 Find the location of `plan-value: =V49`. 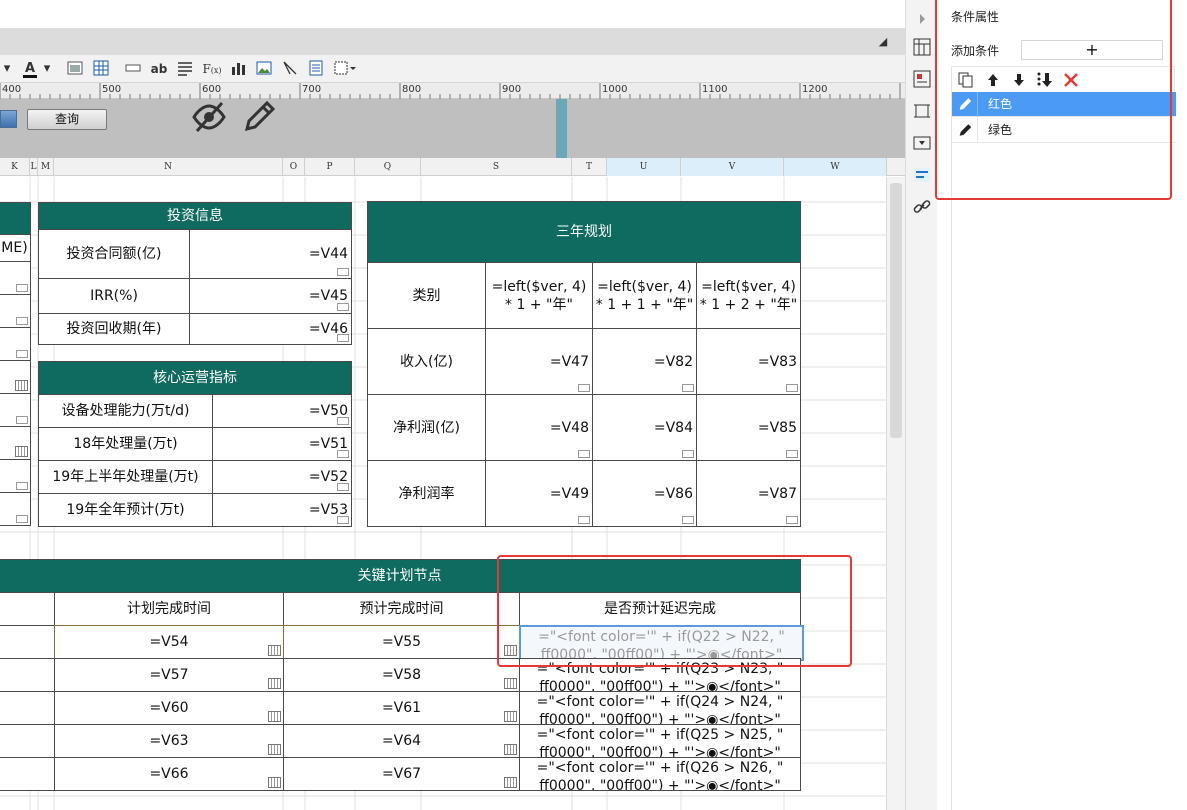

plan-value: =V49 is located at coordinates (539, 493).